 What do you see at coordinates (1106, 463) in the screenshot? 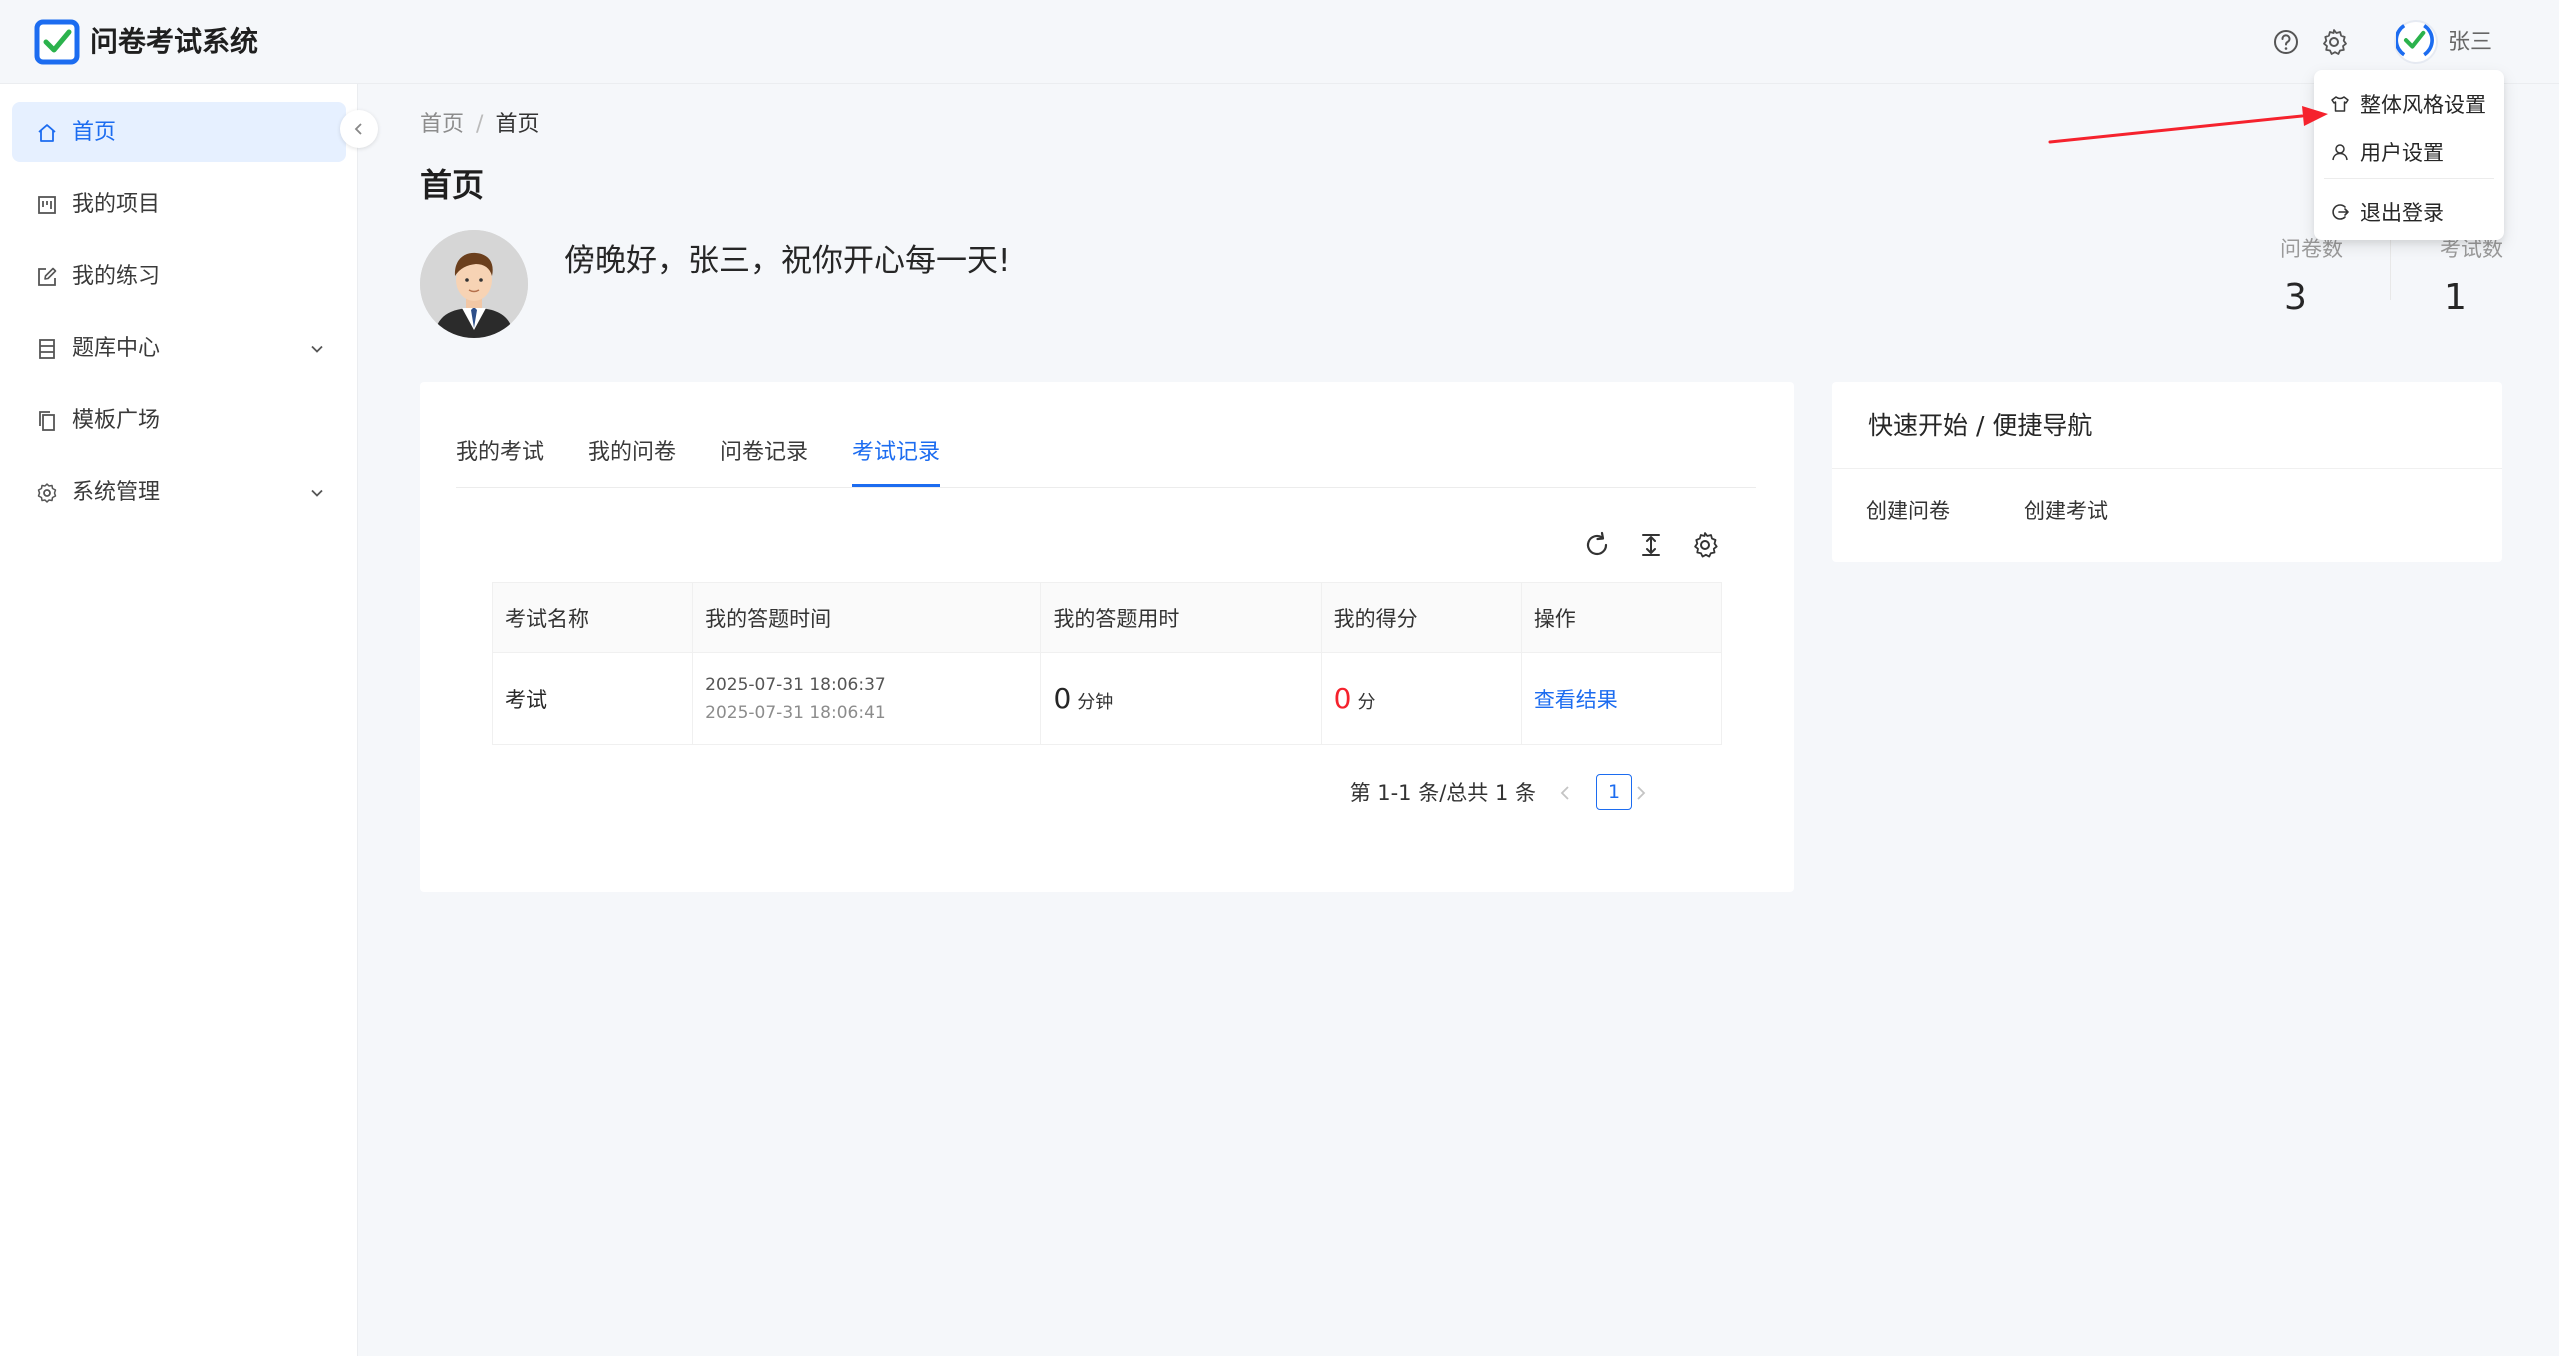
I see `tab-bar: 我的考试 我的问卷 问卷记录 考试记录` at bounding box center [1106, 463].